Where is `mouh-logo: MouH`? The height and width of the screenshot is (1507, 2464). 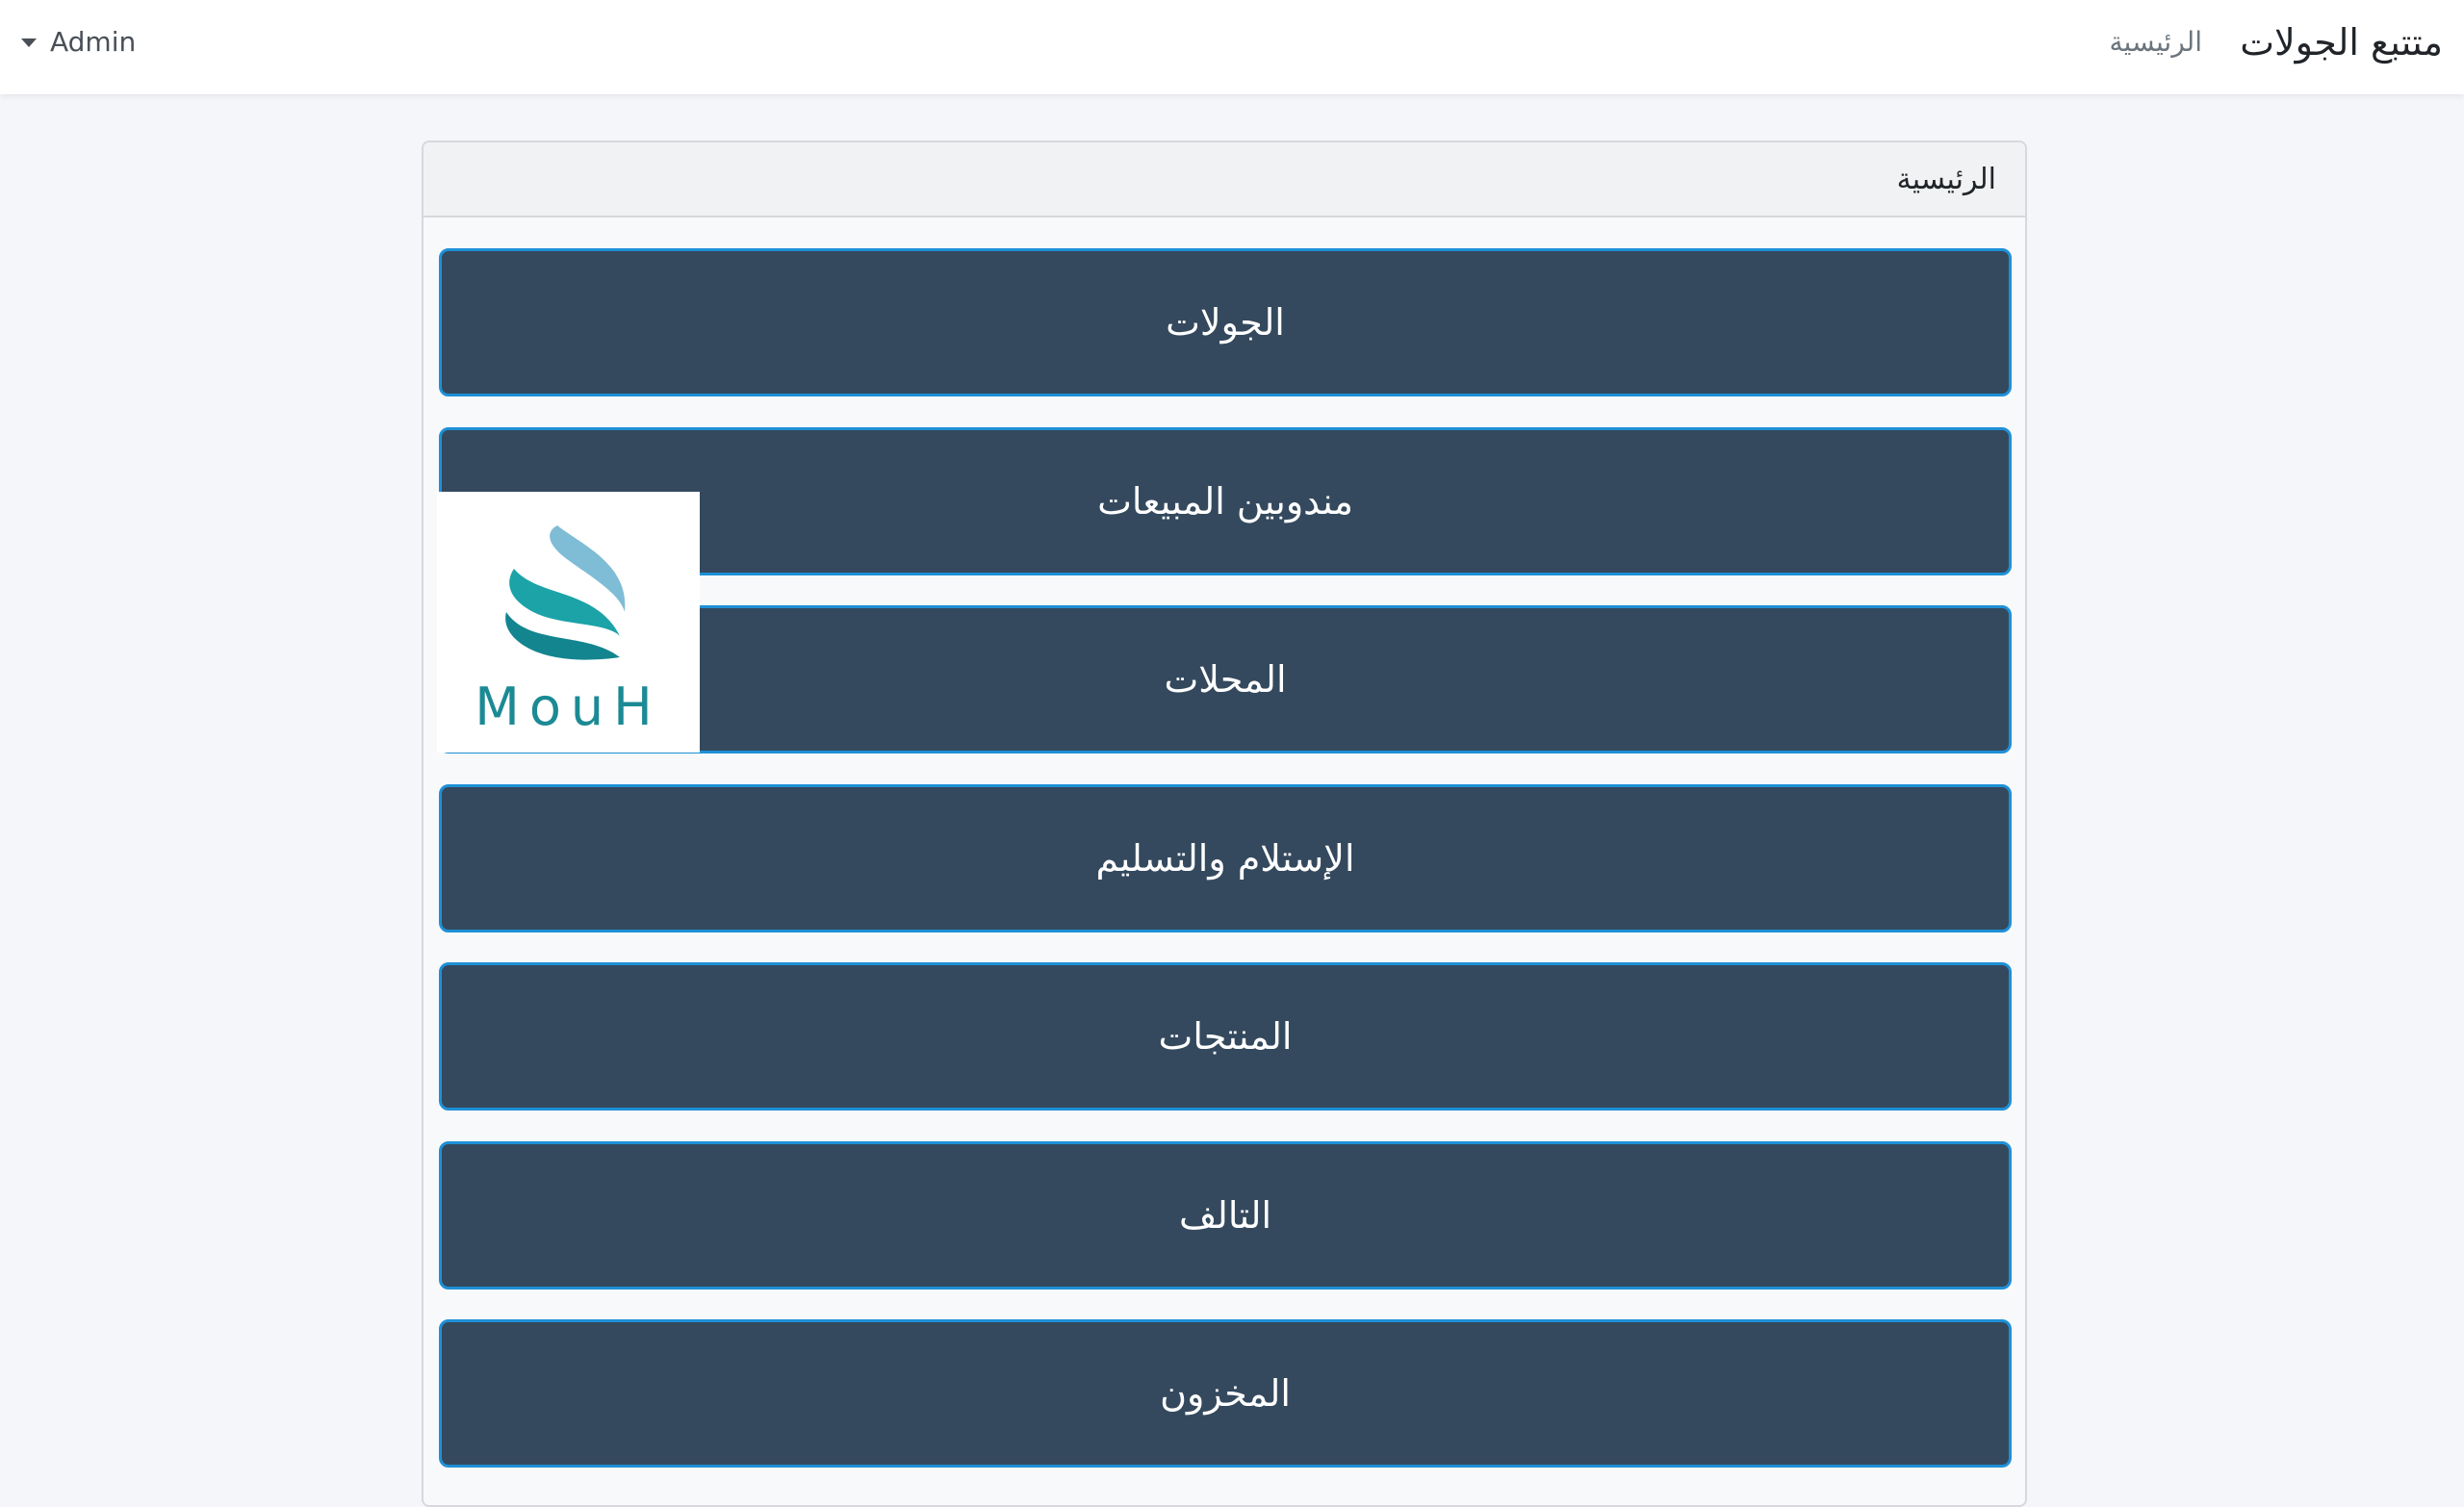
mouh-logo: MouH is located at coordinates (568, 622).